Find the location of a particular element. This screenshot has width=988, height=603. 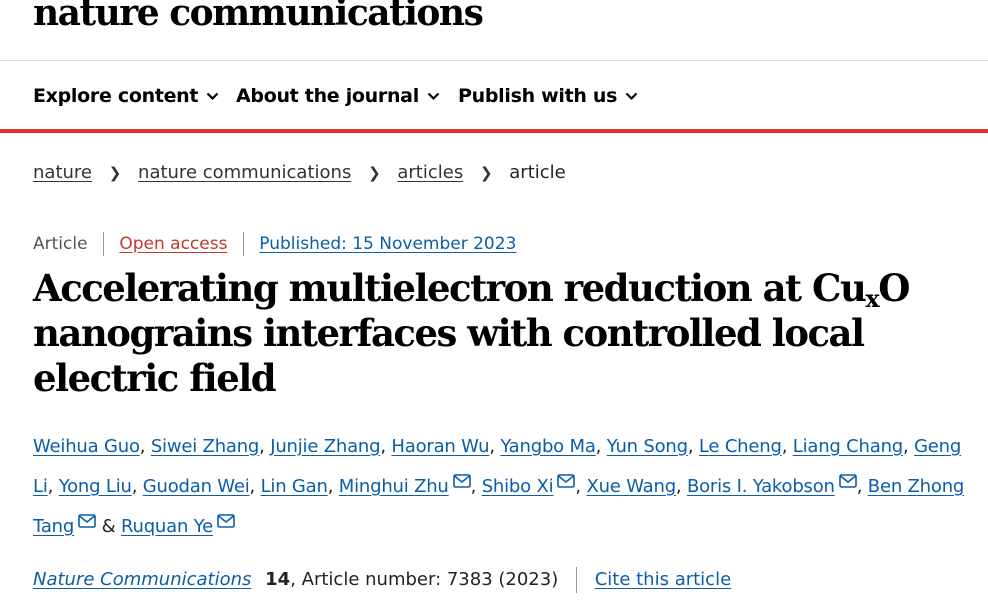

journal-link: Nature Communications is located at coordinates (142, 579).